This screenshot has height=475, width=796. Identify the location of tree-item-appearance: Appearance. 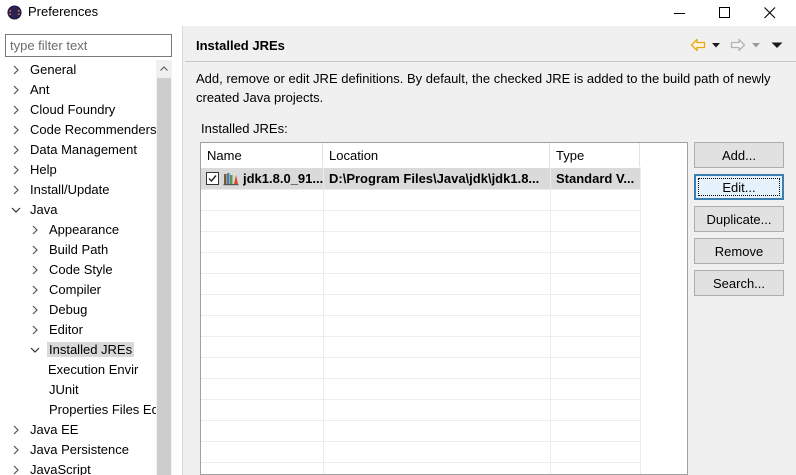
(78, 230).